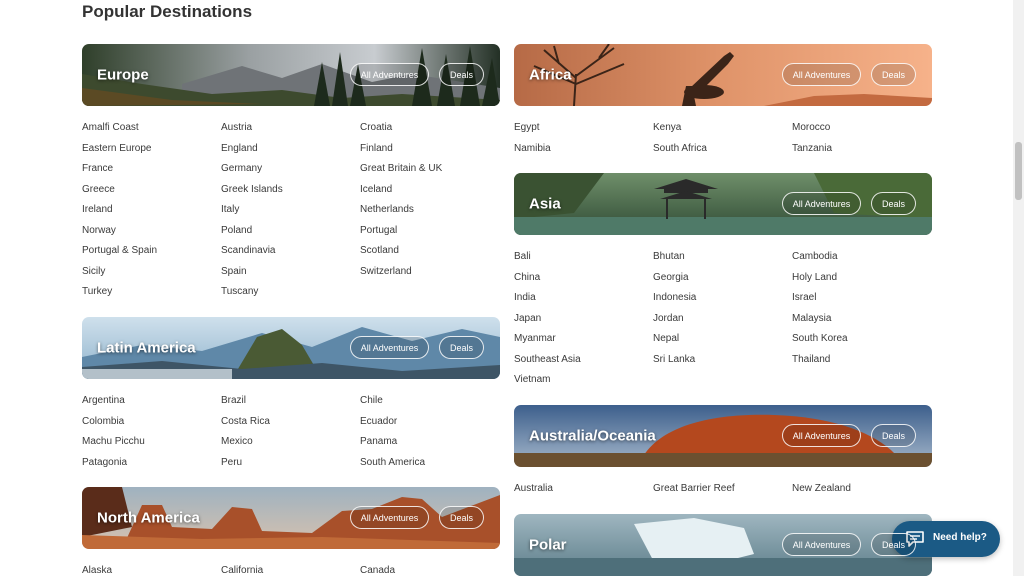 The width and height of the screenshot is (1024, 576). Describe the element at coordinates (666, 338) in the screenshot. I see `destination-link: Nepal` at that location.